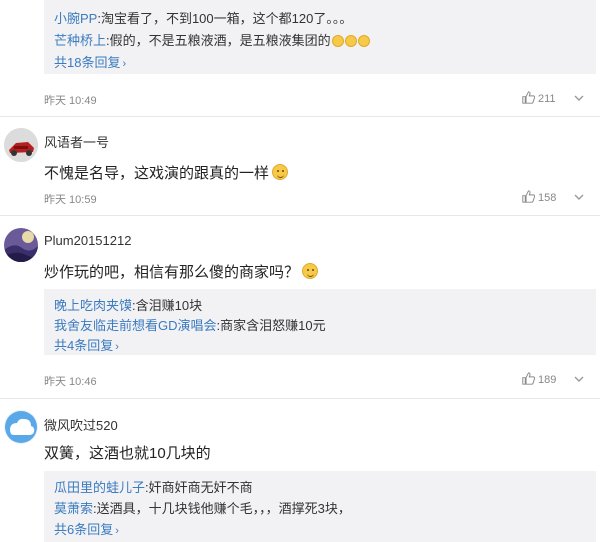 The height and width of the screenshot is (542, 600). I want to click on like-button: 211, so click(539, 98).